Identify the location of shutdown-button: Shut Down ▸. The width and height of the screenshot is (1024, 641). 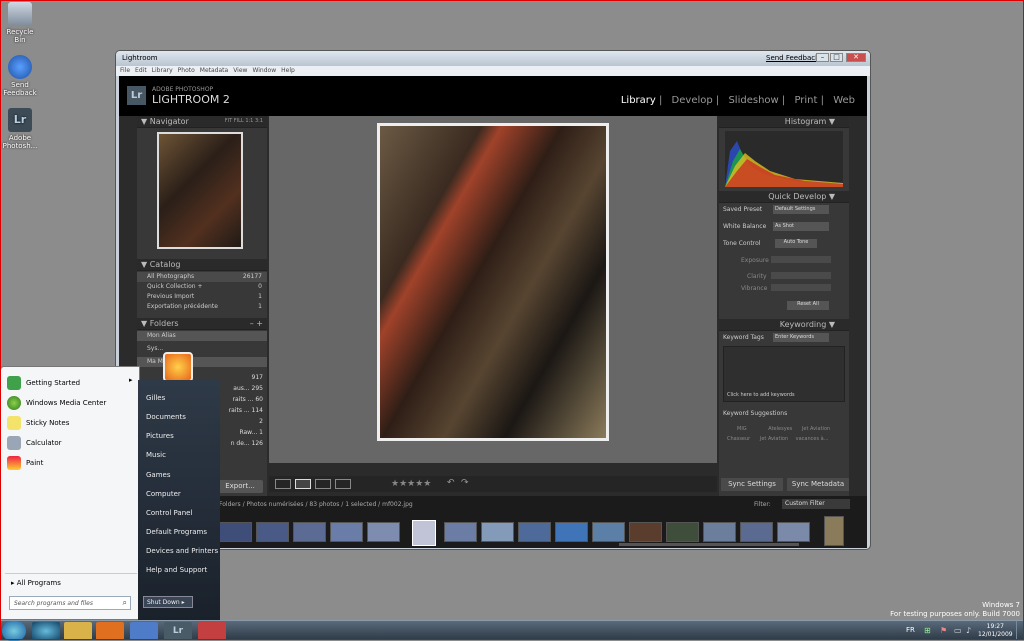
(168, 602).